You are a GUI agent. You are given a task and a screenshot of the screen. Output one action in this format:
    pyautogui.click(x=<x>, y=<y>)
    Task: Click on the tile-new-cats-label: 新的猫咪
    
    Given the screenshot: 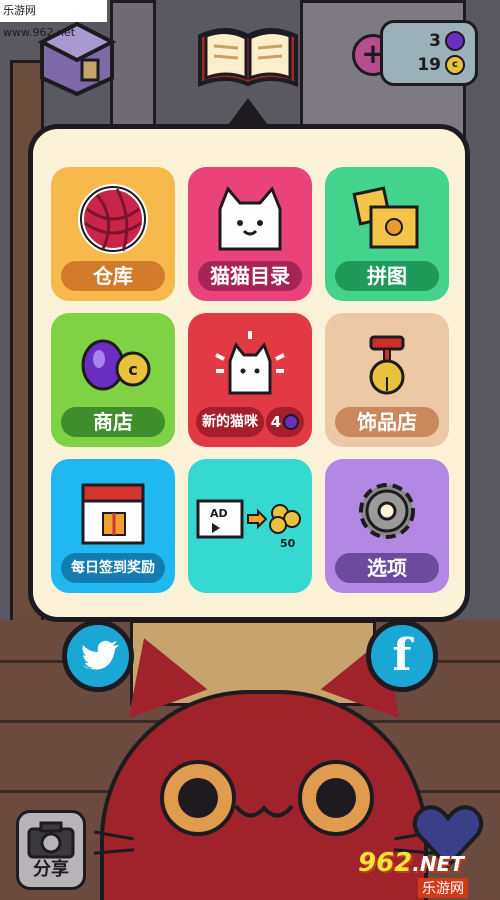 What is the action you would take?
    pyautogui.click(x=230, y=422)
    